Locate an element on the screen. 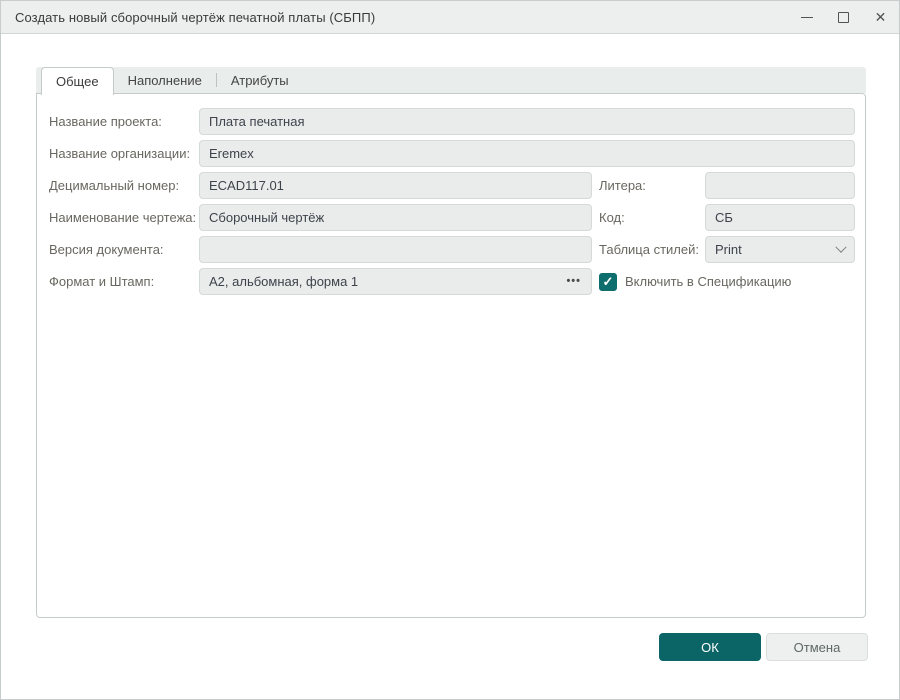  maximize-button is located at coordinates (843, 17).